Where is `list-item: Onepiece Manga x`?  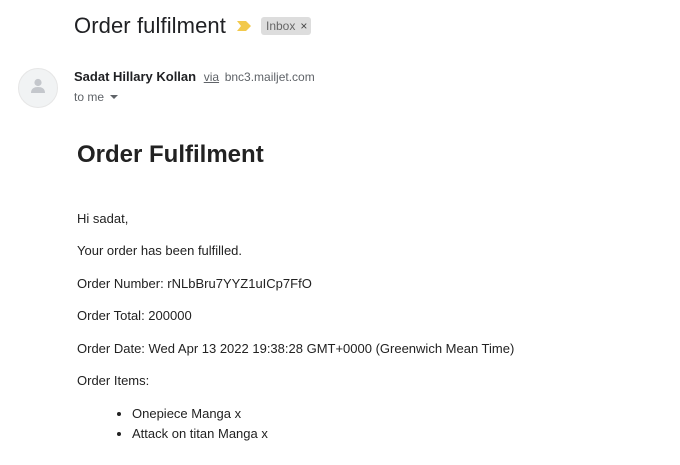
list-item: Onepiece Manga x is located at coordinates (200, 414).